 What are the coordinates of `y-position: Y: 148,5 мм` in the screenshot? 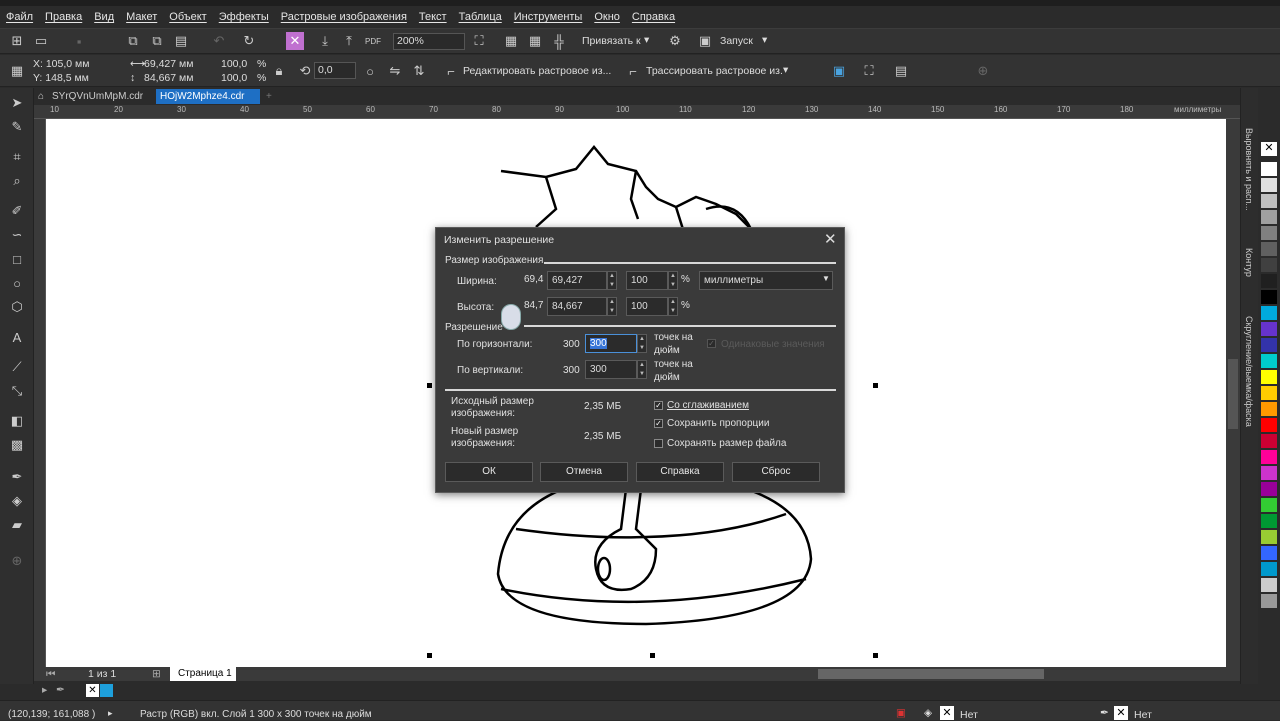 It's located at (61, 78).